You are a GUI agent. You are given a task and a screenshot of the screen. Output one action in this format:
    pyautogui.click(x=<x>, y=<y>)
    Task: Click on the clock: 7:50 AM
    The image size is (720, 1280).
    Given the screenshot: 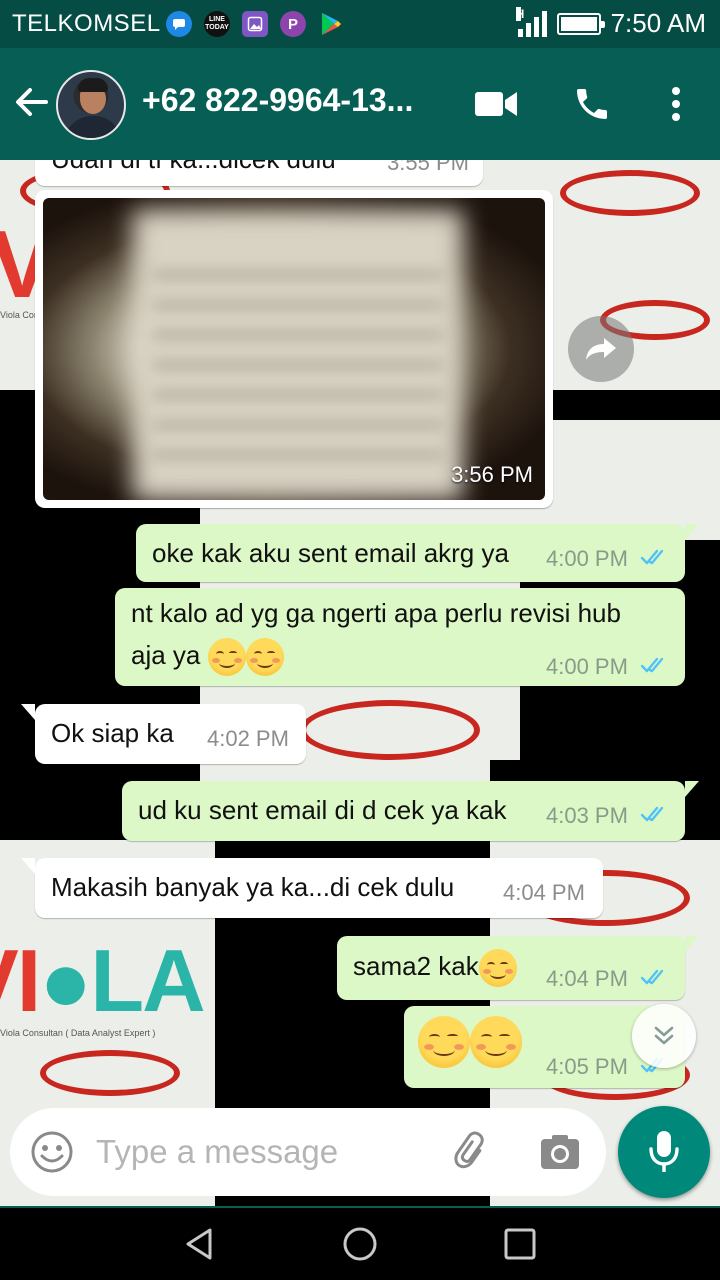 What is the action you would take?
    pyautogui.click(x=658, y=23)
    